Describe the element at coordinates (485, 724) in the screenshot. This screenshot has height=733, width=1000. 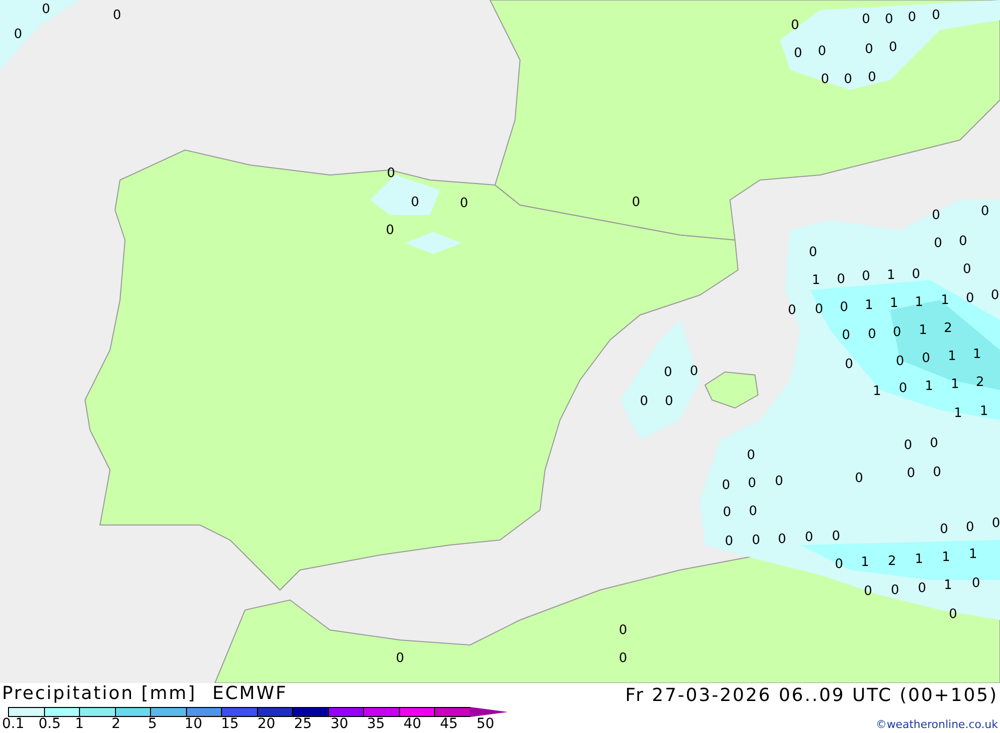
I see `legend-value-label: 50` at that location.